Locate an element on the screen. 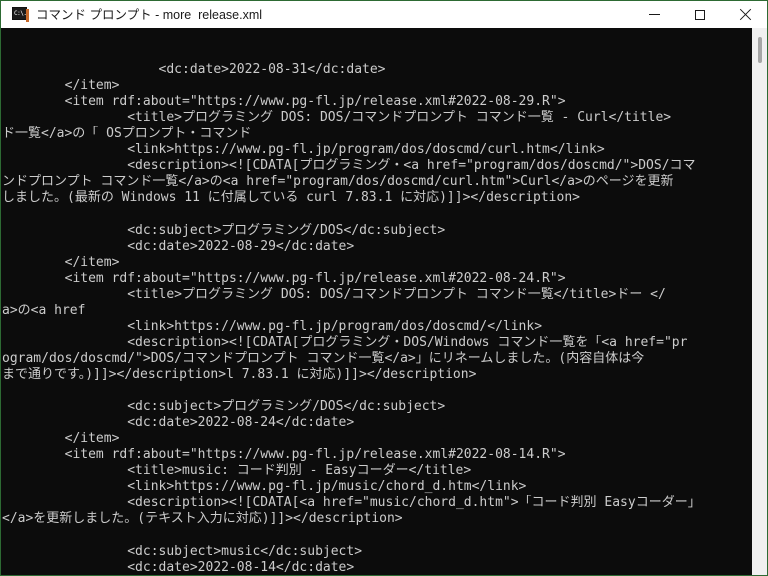  terminal-line: <dc:subject>music</dc:subject> is located at coordinates (182, 551).